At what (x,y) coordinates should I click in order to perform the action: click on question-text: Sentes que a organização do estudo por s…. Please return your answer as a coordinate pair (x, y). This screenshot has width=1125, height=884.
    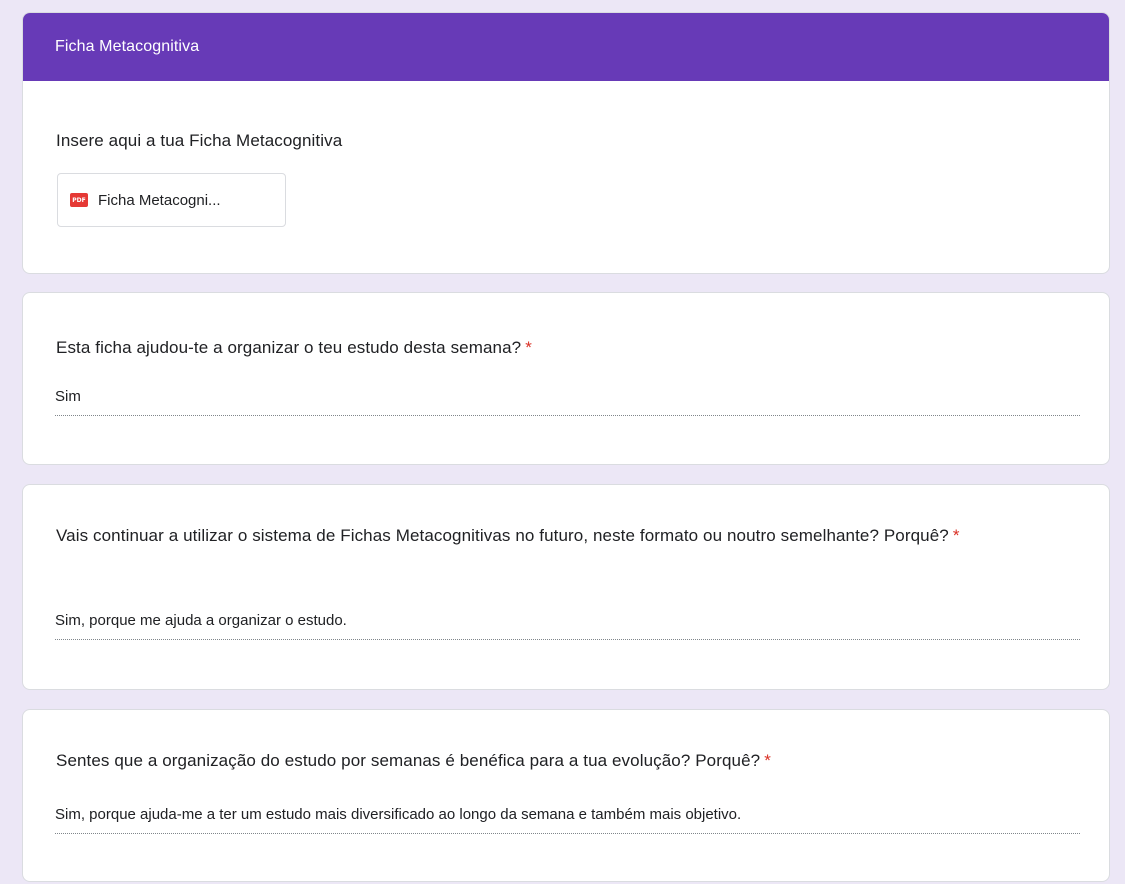
    Looking at the image, I should click on (408, 760).